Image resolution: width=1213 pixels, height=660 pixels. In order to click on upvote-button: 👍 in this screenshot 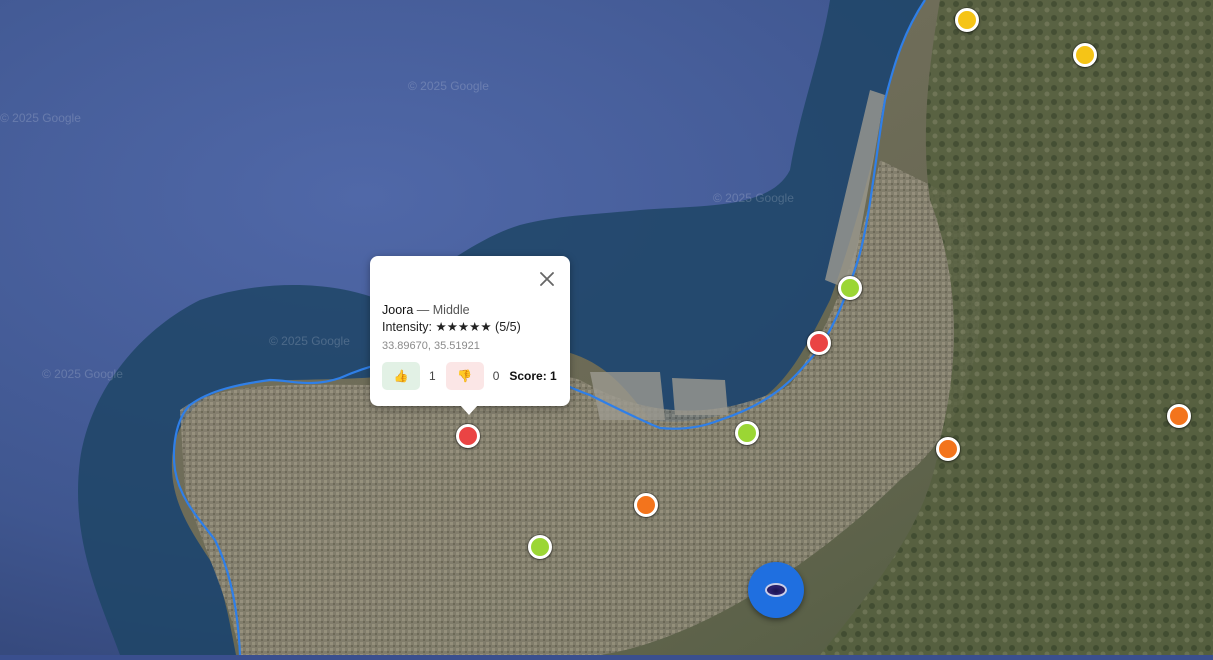, I will do `click(401, 376)`.